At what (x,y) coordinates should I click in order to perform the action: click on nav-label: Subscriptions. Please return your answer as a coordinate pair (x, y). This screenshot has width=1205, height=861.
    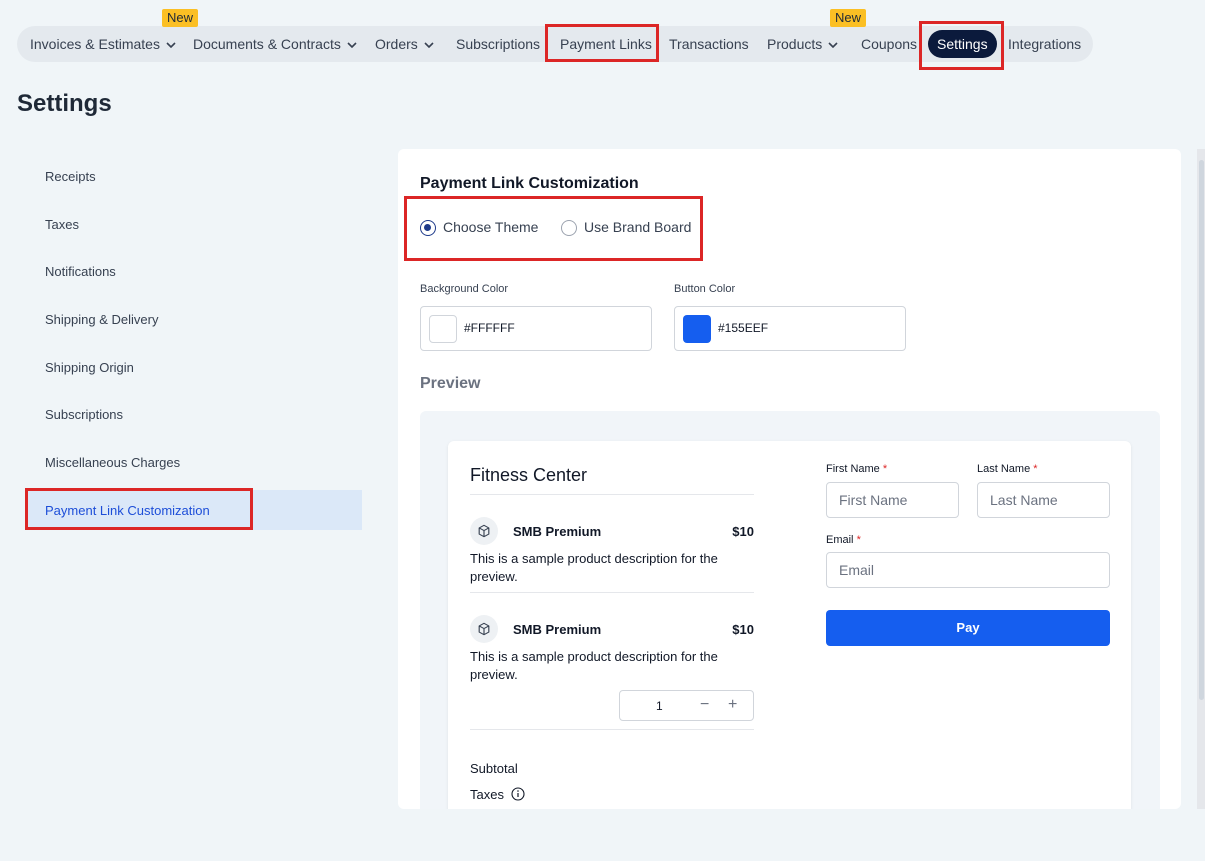
    Looking at the image, I should click on (498, 44).